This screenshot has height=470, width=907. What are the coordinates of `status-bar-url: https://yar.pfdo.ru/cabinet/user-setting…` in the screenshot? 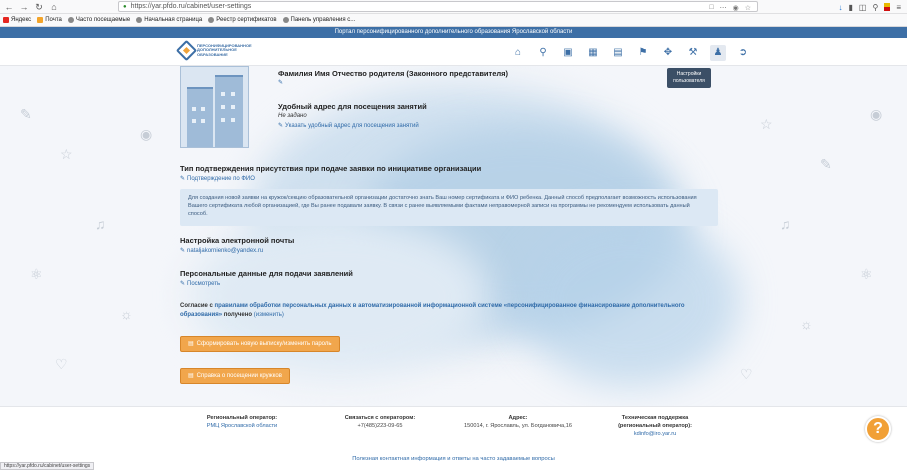 It's located at (47, 466).